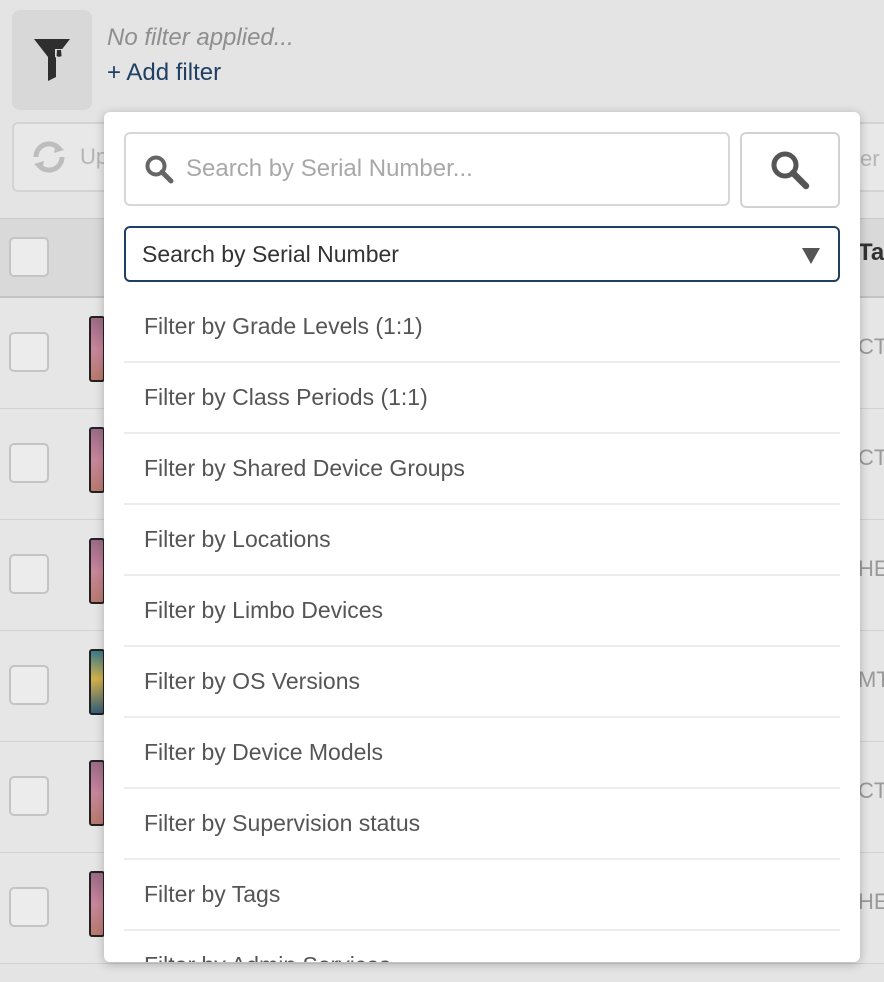 Image resolution: width=884 pixels, height=982 pixels. What do you see at coordinates (482, 469) in the screenshot?
I see `filter-option-shared-device-groups: Filter by Shared Device Groups` at bounding box center [482, 469].